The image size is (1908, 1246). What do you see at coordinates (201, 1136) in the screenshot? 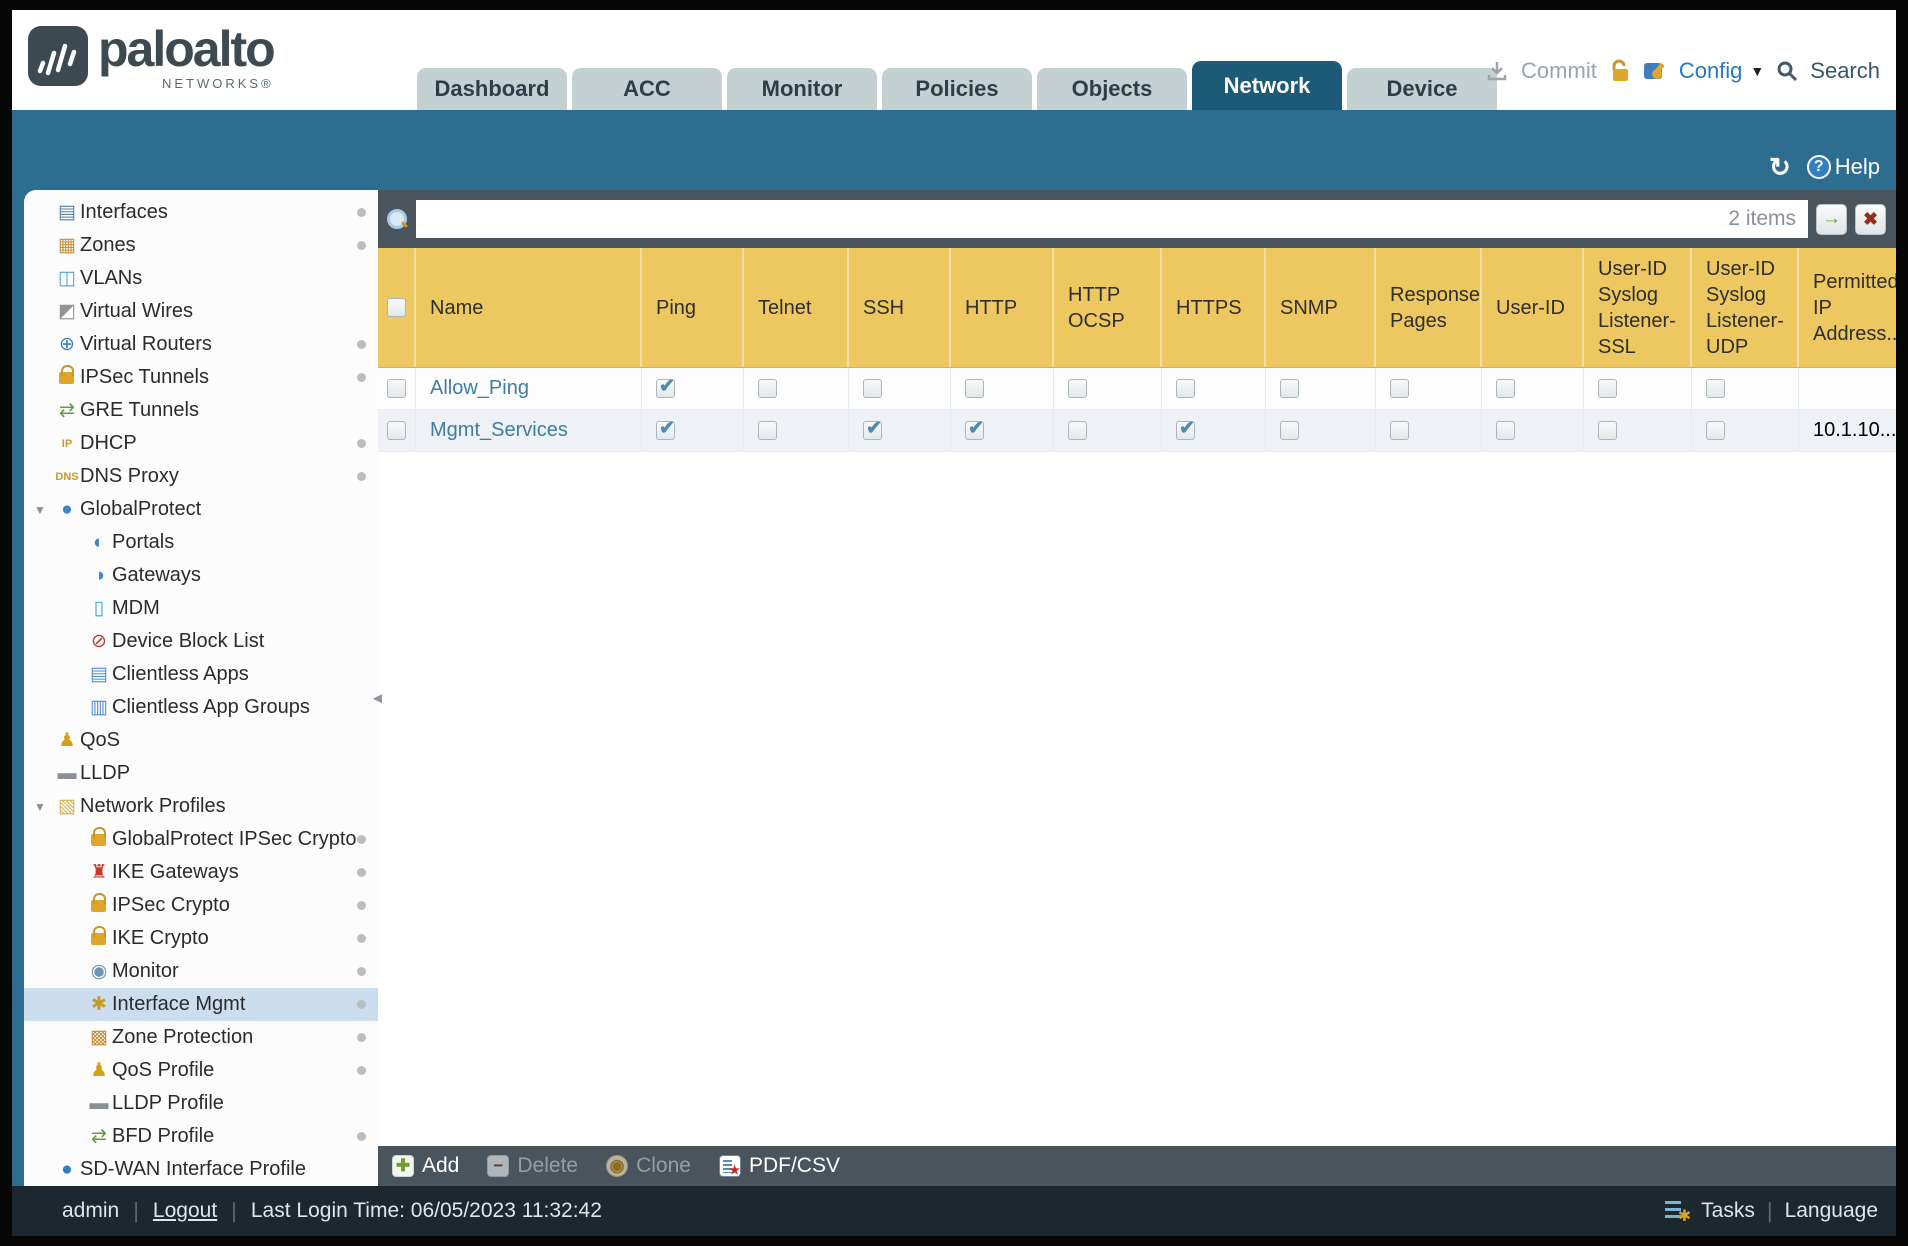
I see `sidebar-item-bfd-profile: ⇄ BFD Profile` at bounding box center [201, 1136].